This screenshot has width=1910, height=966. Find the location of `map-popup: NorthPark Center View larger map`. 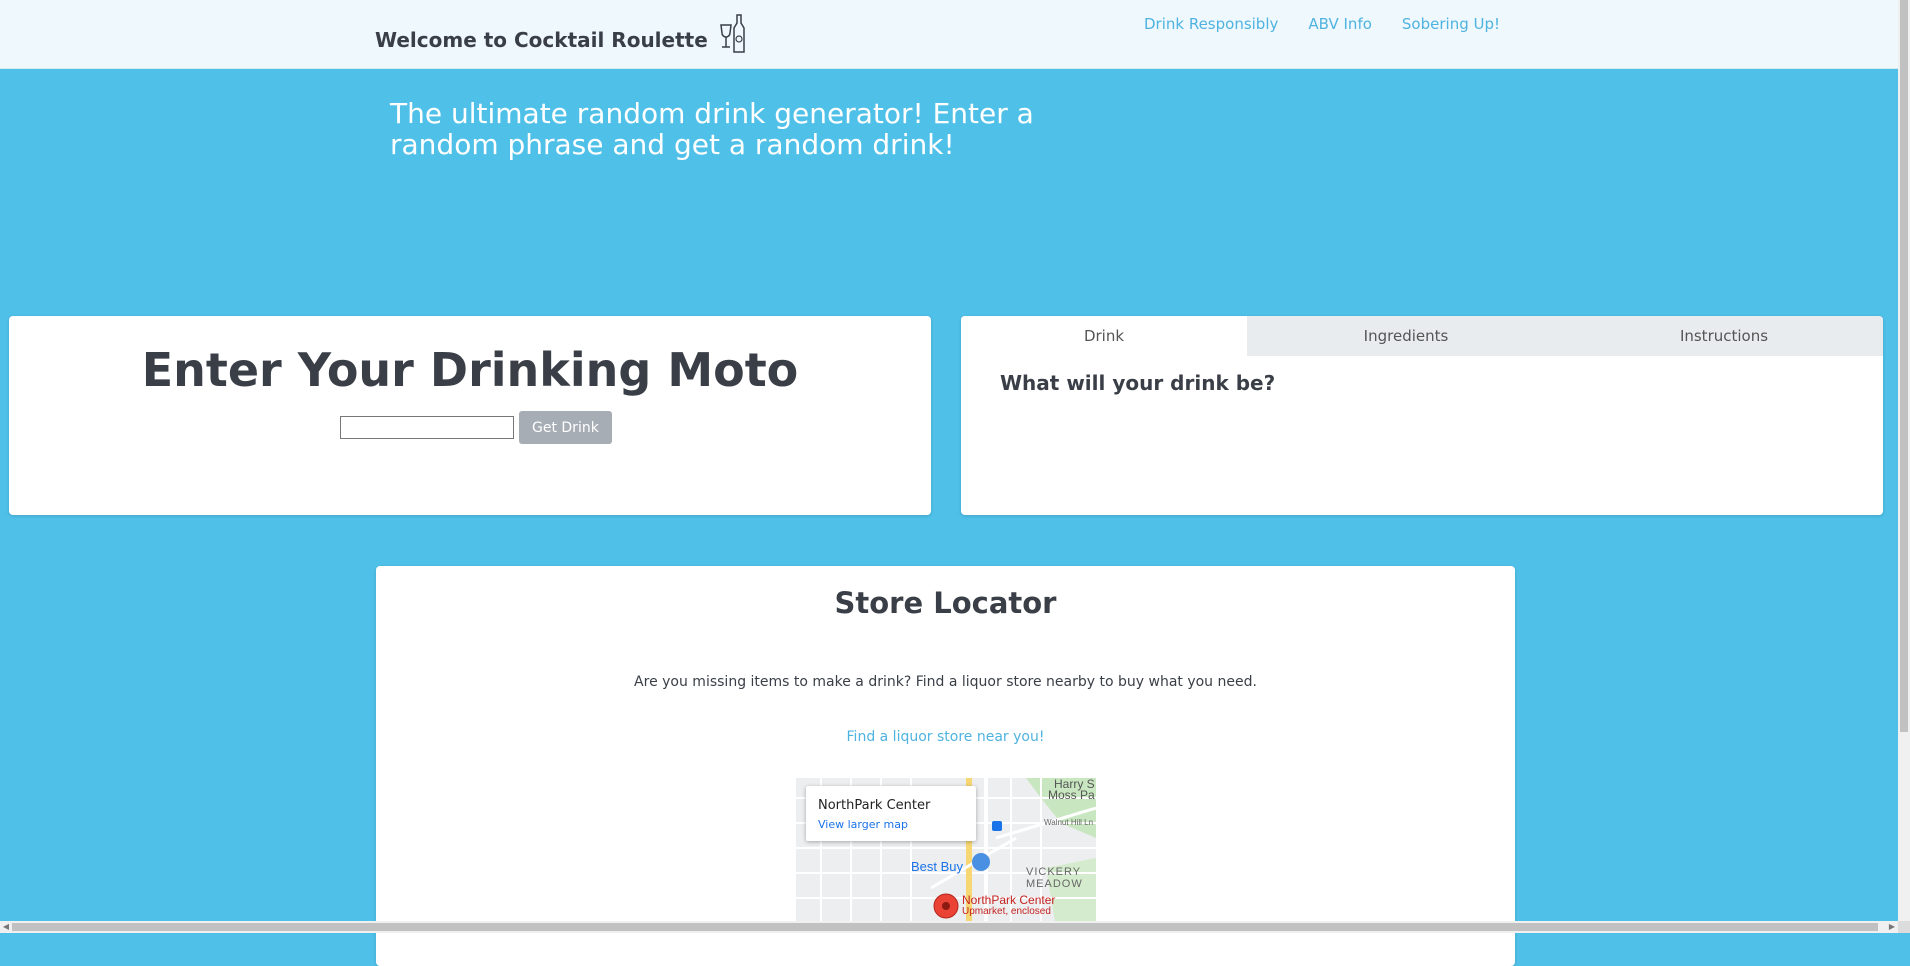

map-popup: NorthPark Center View larger map is located at coordinates (891, 813).